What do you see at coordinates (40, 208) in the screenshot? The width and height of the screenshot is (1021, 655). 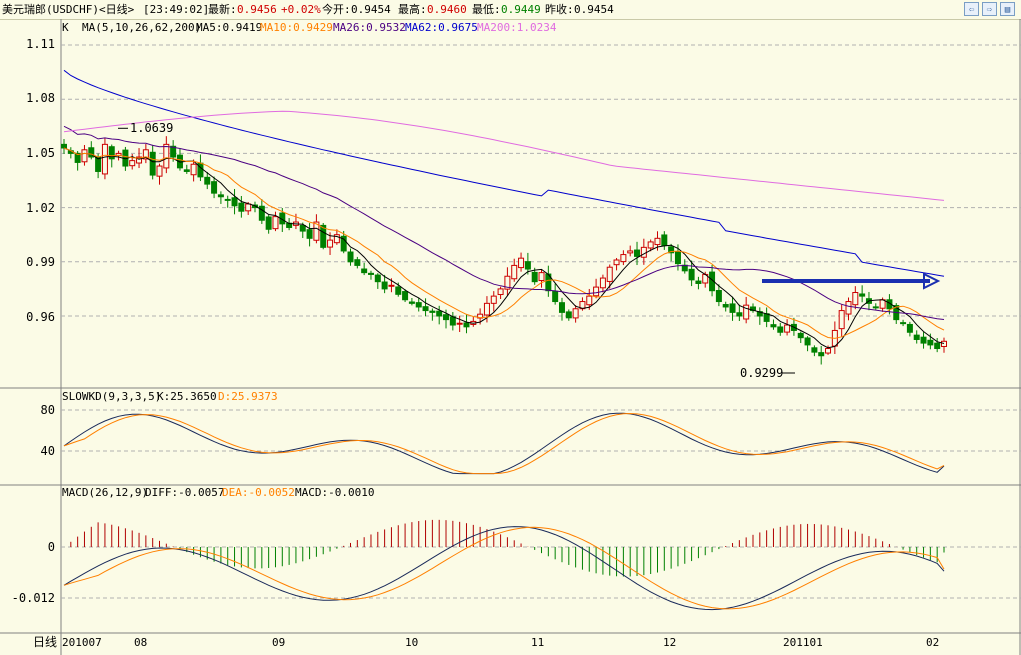 I see `price-y-tick: 1.02` at bounding box center [40, 208].